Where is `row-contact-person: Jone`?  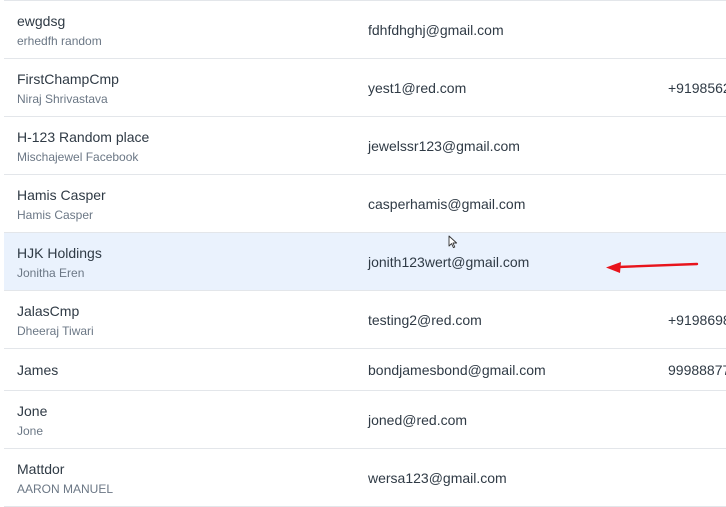 row-contact-person: Jone is located at coordinates (30, 431).